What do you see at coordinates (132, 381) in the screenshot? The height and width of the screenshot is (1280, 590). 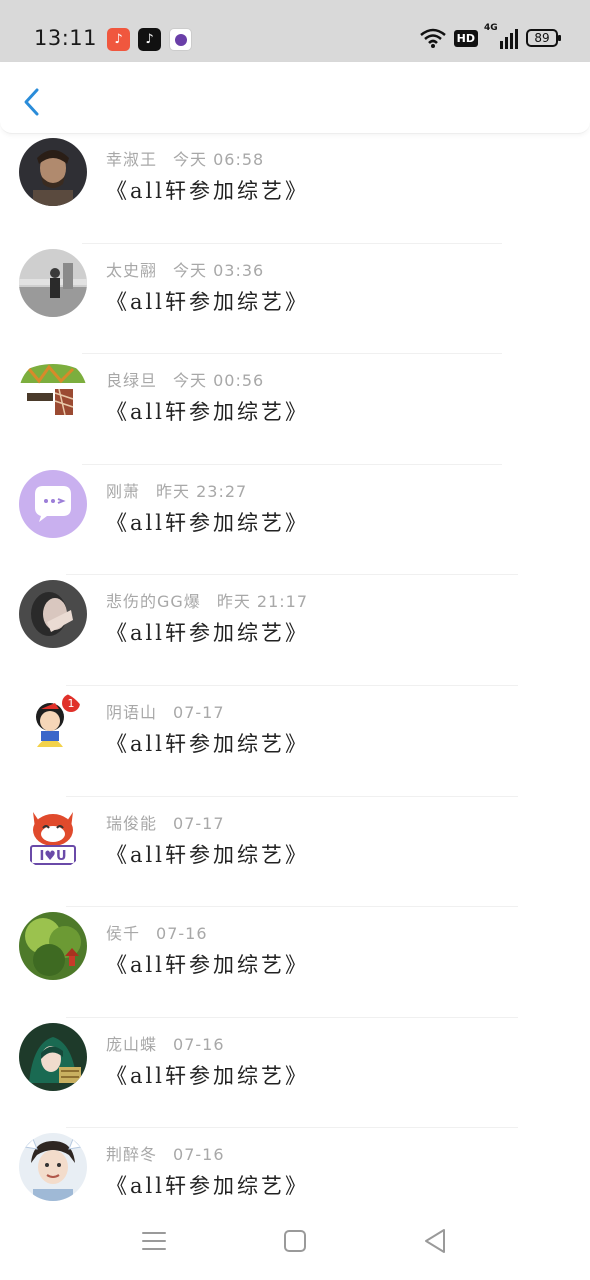 I see `author-name: 良绿旦` at bounding box center [132, 381].